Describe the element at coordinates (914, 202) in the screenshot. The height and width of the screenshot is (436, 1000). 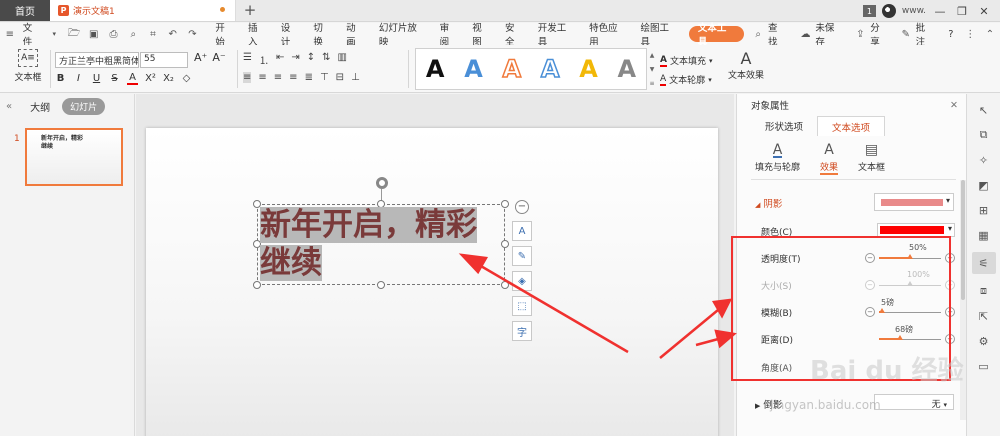
I see `shadow-preset-select: ▾` at that location.